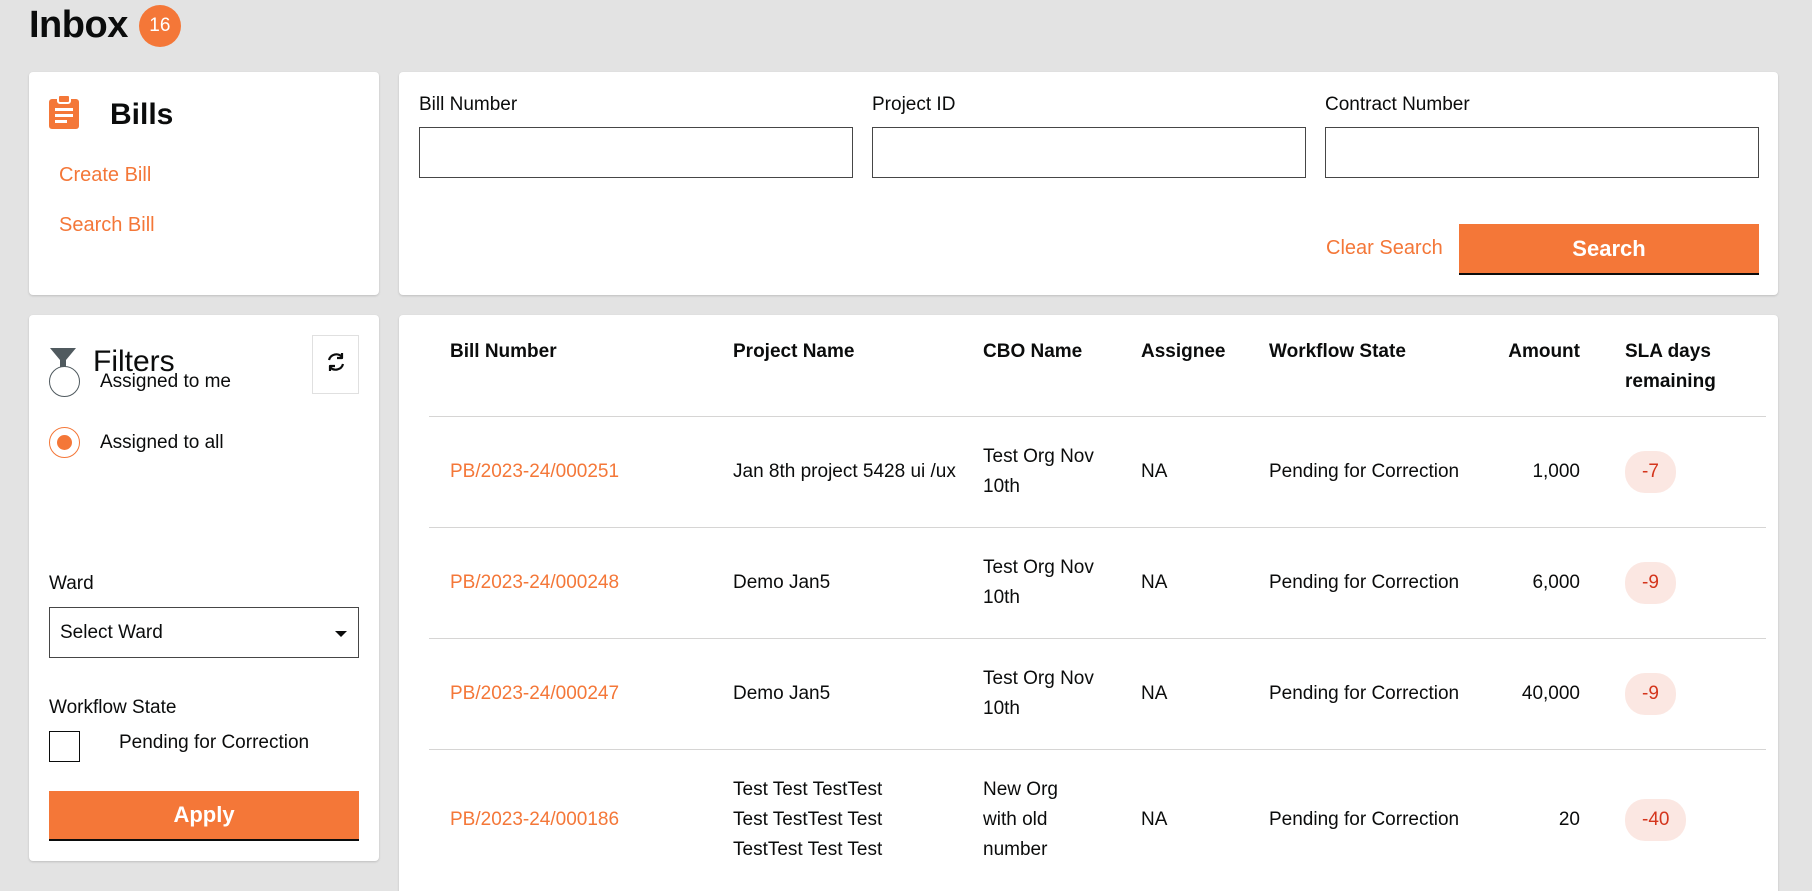  Describe the element at coordinates (534, 693) in the screenshot. I see `bill-number-link: PB/2023-24/000247` at that location.